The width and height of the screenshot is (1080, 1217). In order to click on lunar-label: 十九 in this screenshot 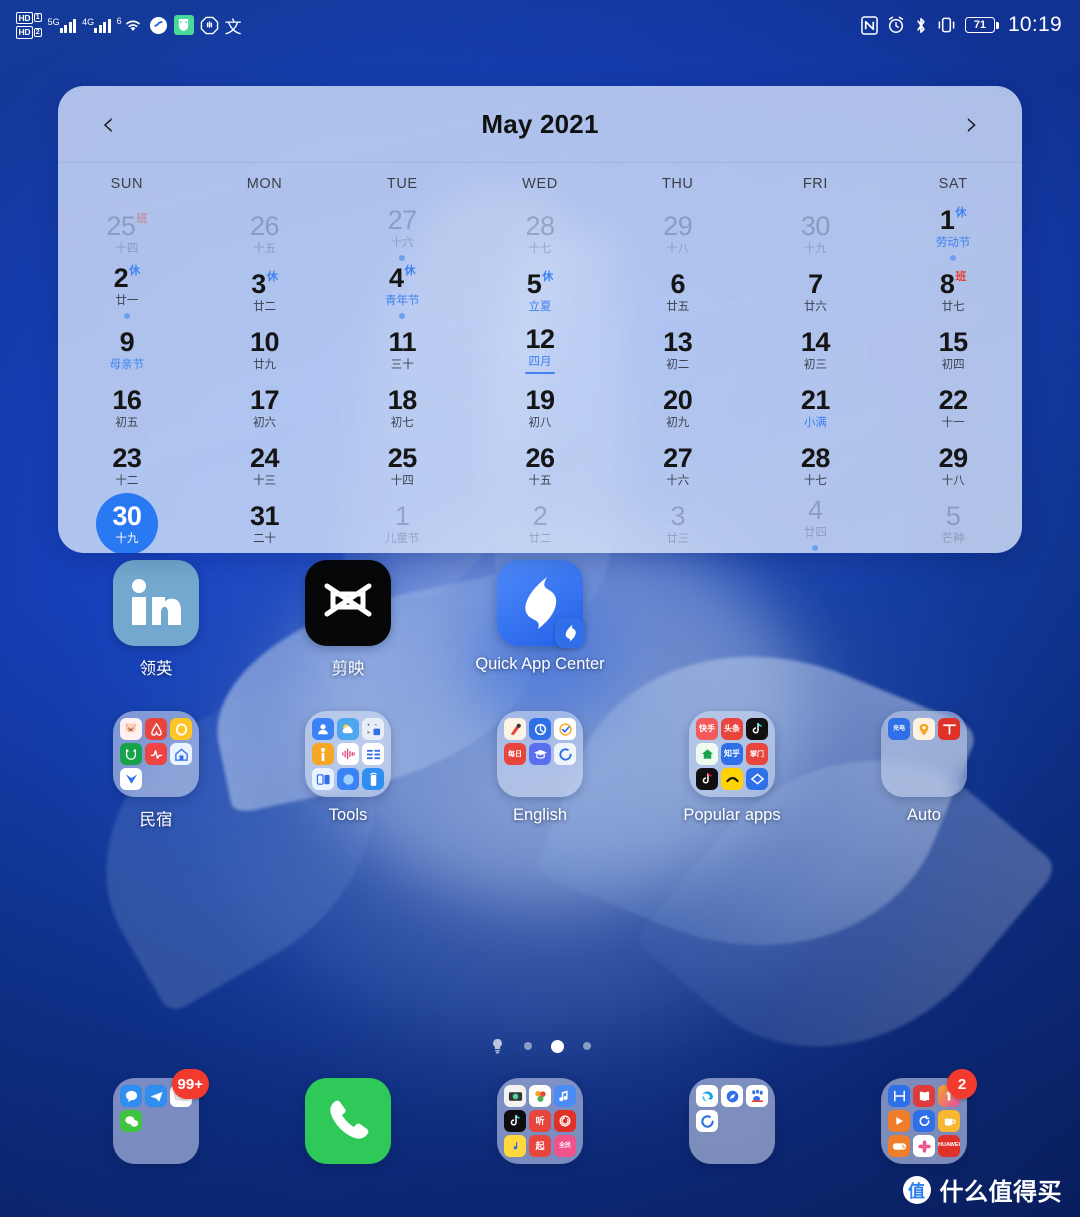, I will do `click(815, 248)`.